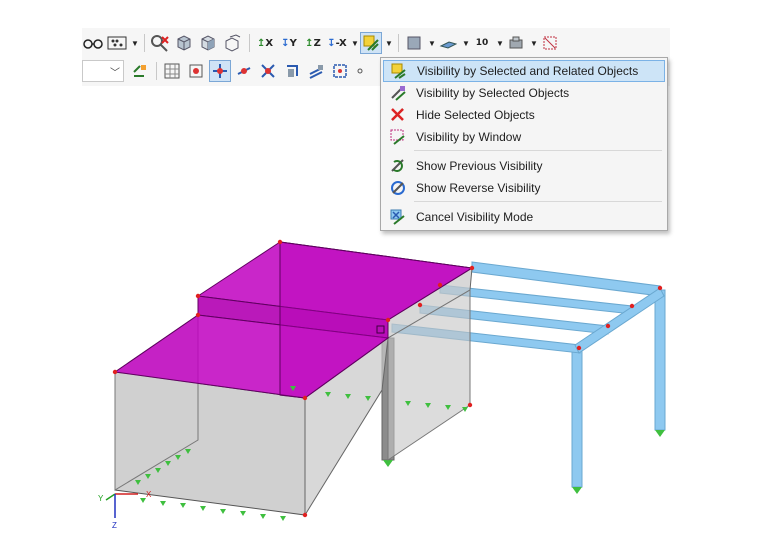 The image size is (760, 558). Describe the element at coordinates (125, 510) in the screenshot. I see `axis-triad: X Y Z` at that location.